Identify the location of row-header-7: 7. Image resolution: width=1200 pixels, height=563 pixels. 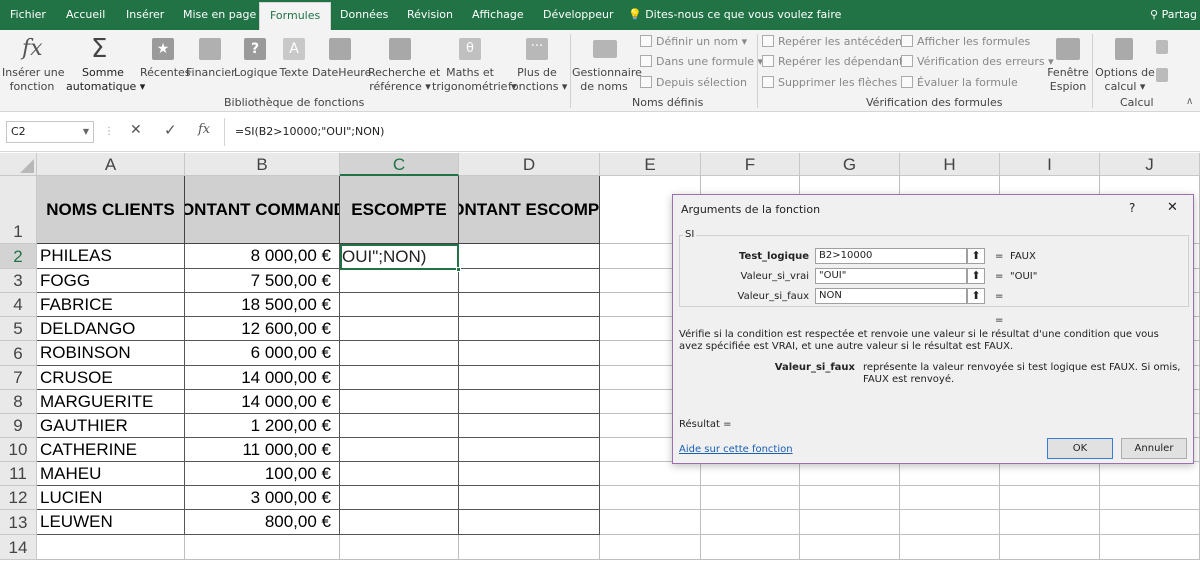
(18, 378).